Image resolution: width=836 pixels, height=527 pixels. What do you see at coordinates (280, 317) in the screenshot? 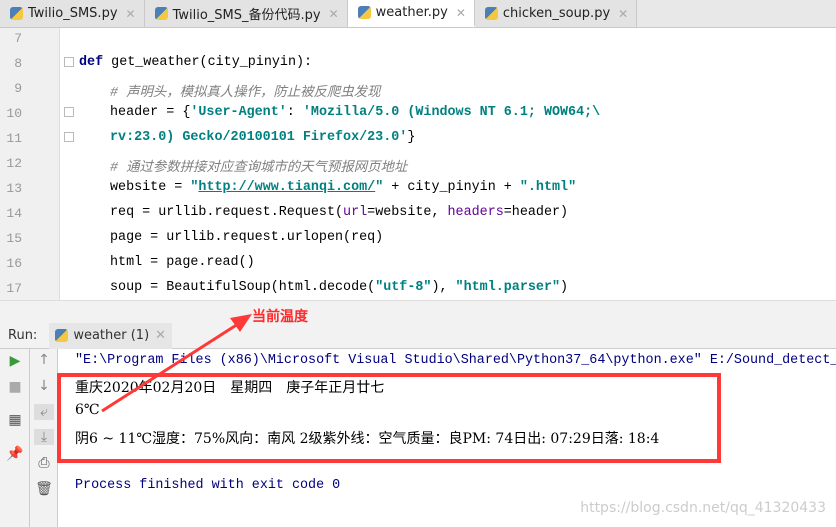
I see `annotation-label: 当前温度` at bounding box center [280, 317].